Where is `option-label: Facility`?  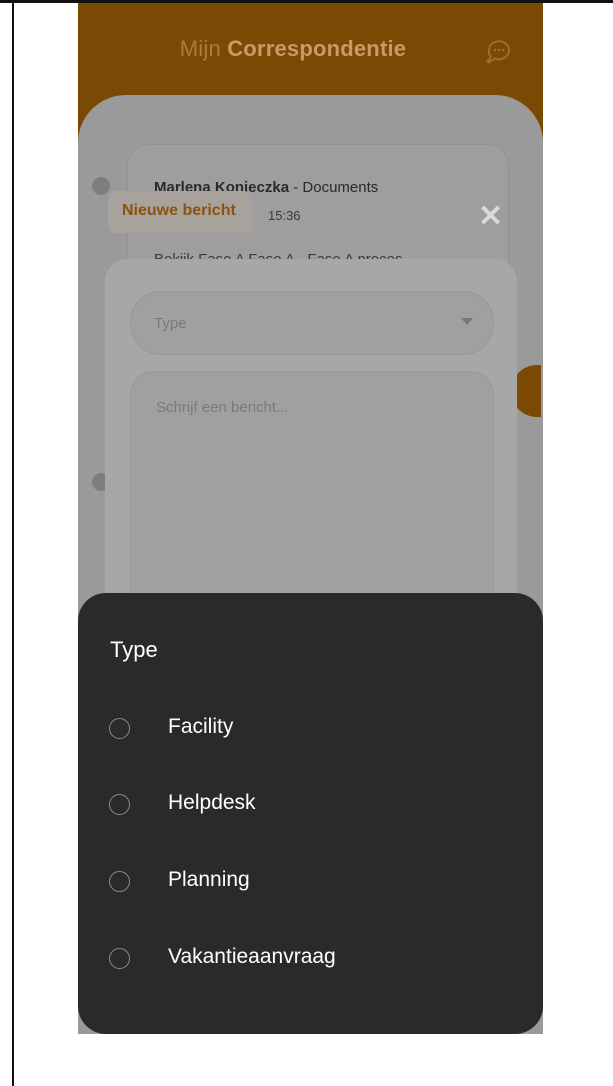 option-label: Facility is located at coordinates (201, 726).